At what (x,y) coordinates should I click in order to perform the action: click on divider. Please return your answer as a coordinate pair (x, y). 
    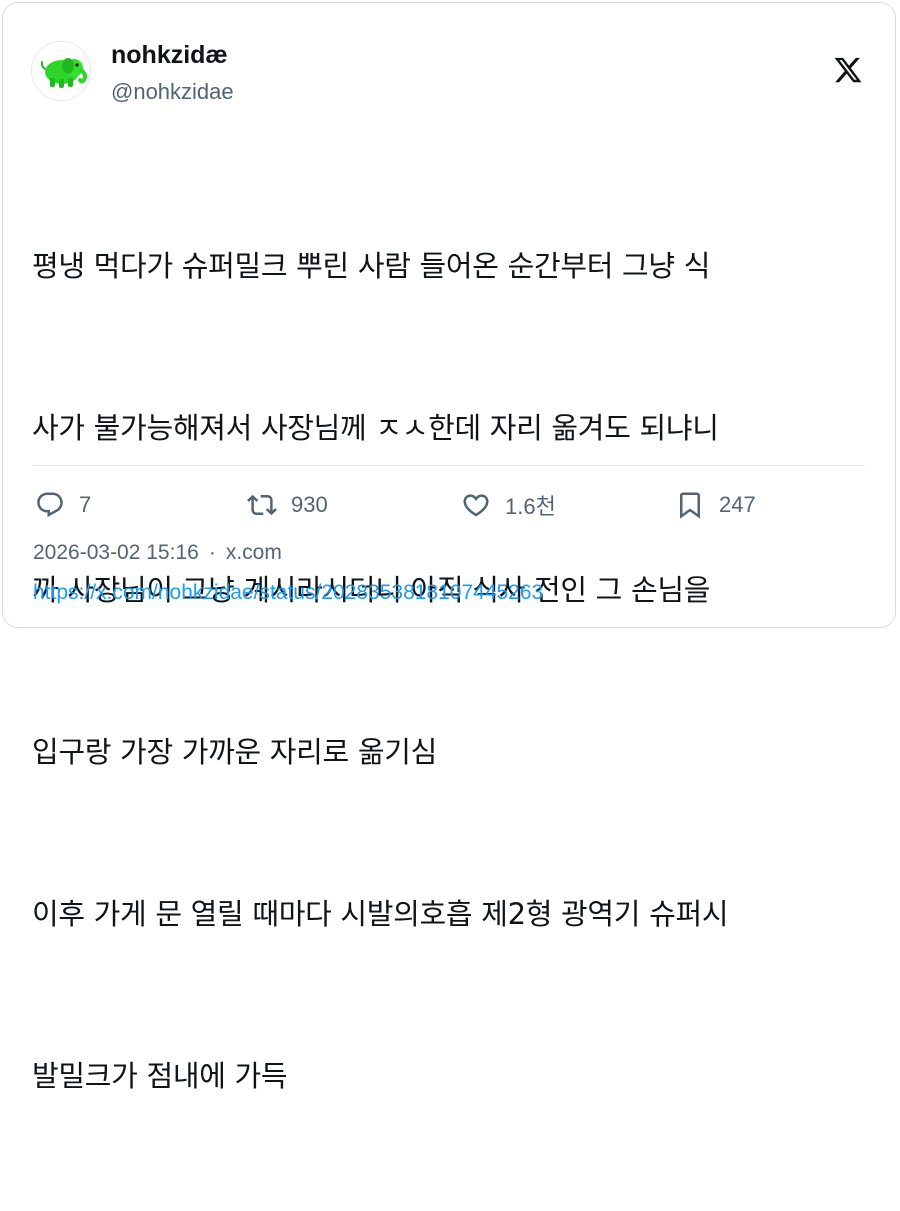
    Looking at the image, I should click on (449, 465).